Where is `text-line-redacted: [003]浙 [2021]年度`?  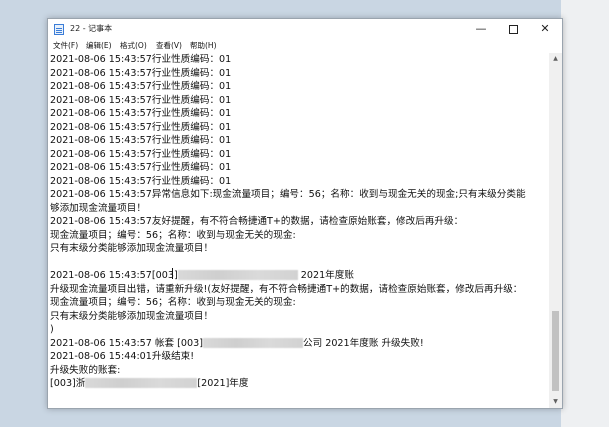 text-line-redacted: [003]浙 [2021]年度 is located at coordinates (149, 384).